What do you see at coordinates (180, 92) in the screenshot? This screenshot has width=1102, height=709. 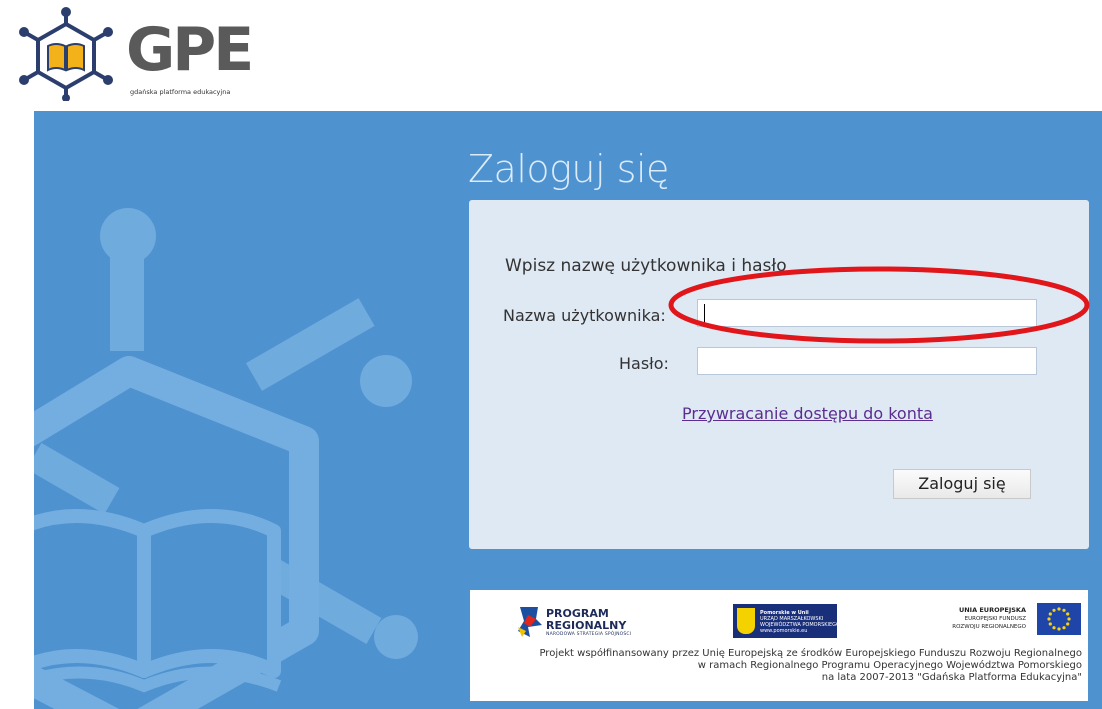 I see `logo-subtitle: gdańska platforma edukacyjna` at bounding box center [180, 92].